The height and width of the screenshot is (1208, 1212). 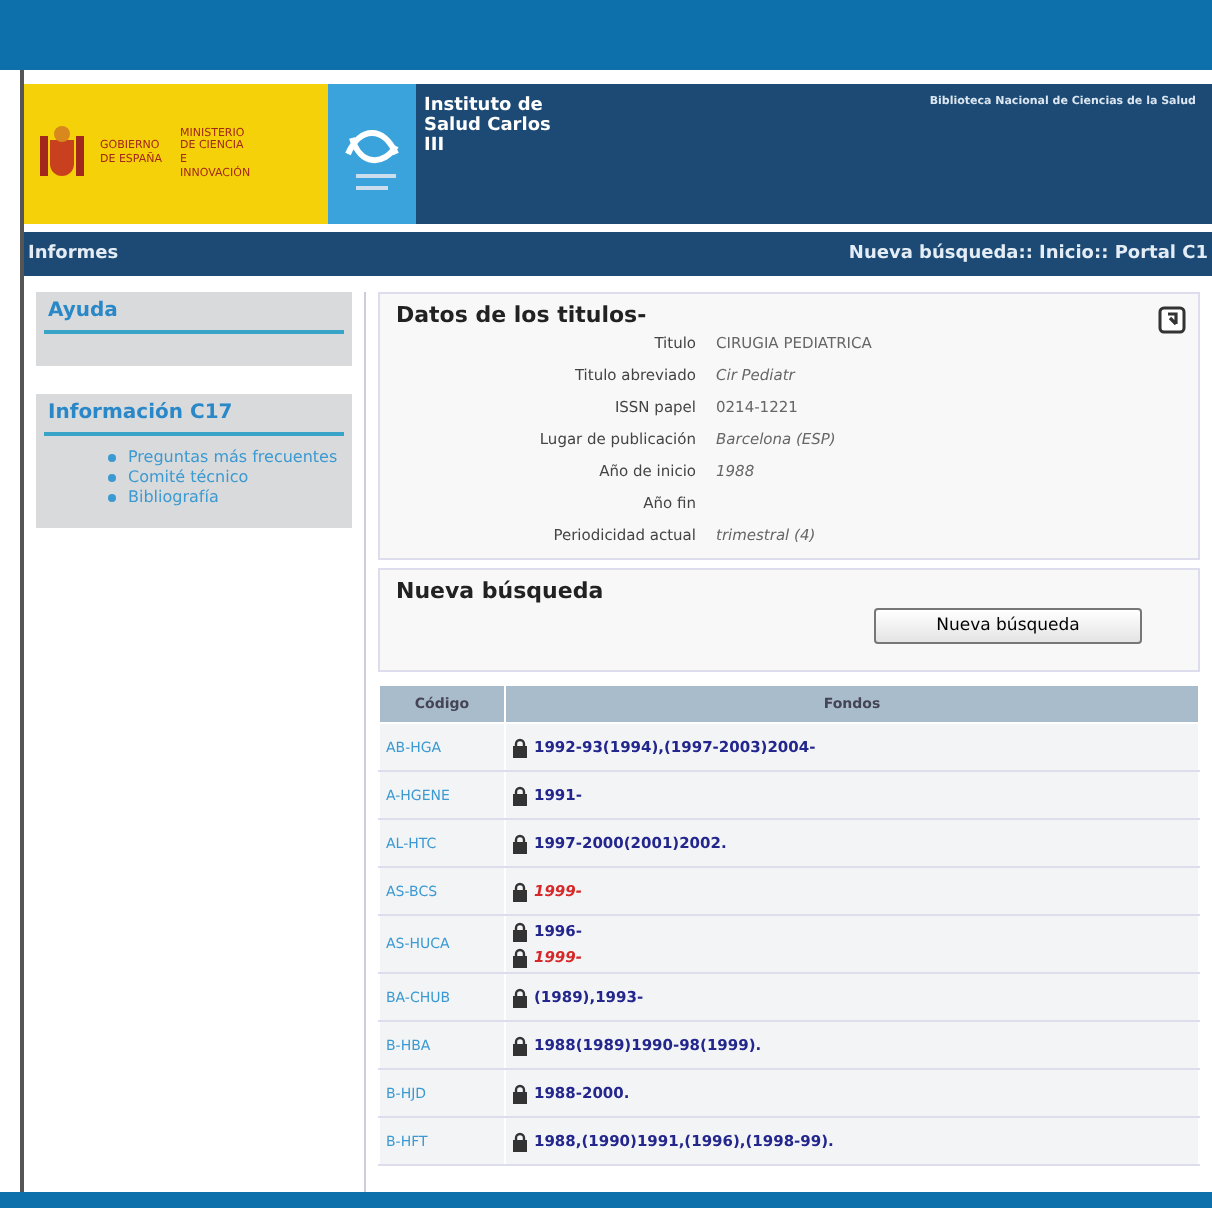 I want to click on sidebar-link: Preguntas más frecuentes, so click(x=233, y=458).